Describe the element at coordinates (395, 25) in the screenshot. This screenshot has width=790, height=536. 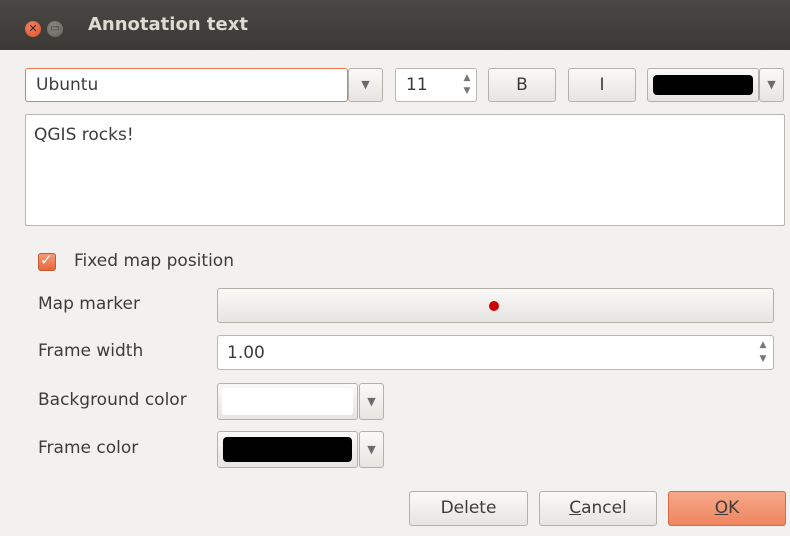
I see `title-bar: ✕ ▭ Annotation text` at that location.